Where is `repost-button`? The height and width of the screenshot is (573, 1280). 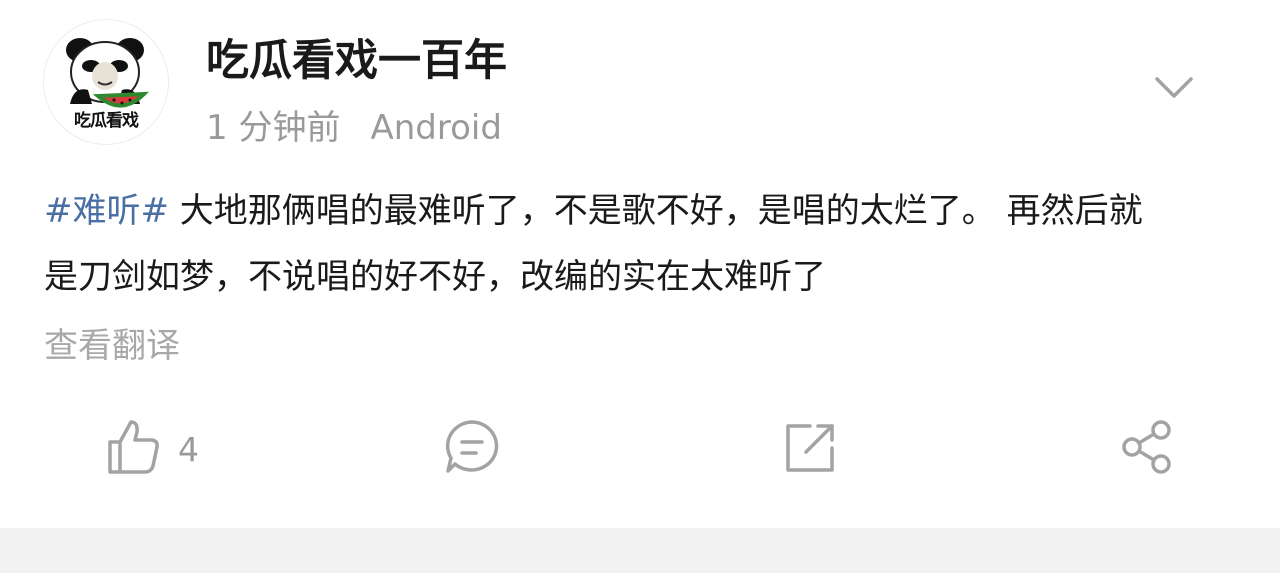 repost-button is located at coordinates (812, 447).